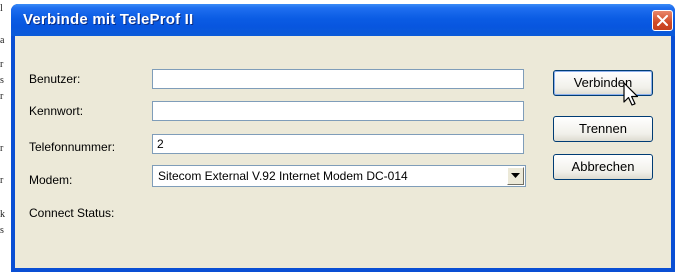  What do you see at coordinates (343, 20) in the screenshot?
I see `title-bar: Verbinde mit TeleProf II` at bounding box center [343, 20].